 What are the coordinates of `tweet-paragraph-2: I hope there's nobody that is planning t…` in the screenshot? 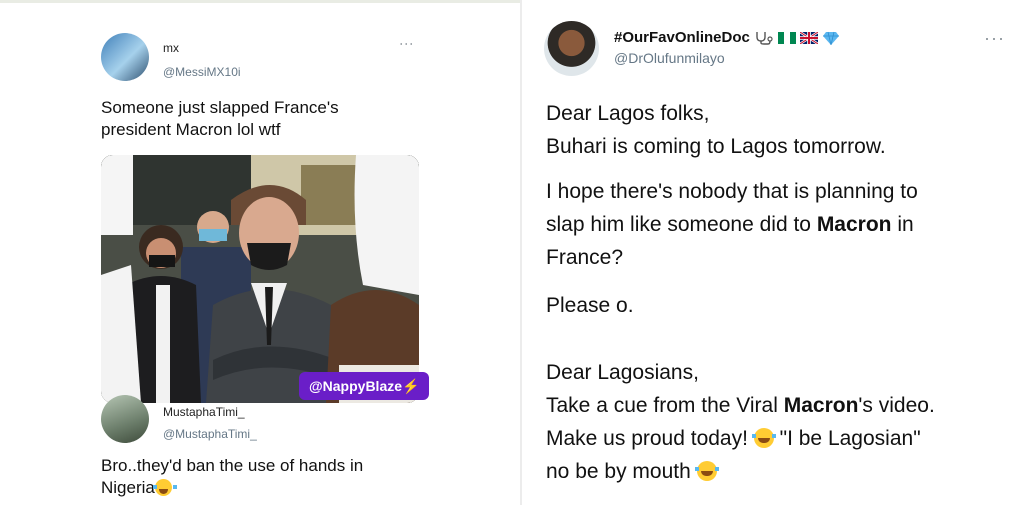 It's located at (781, 224).